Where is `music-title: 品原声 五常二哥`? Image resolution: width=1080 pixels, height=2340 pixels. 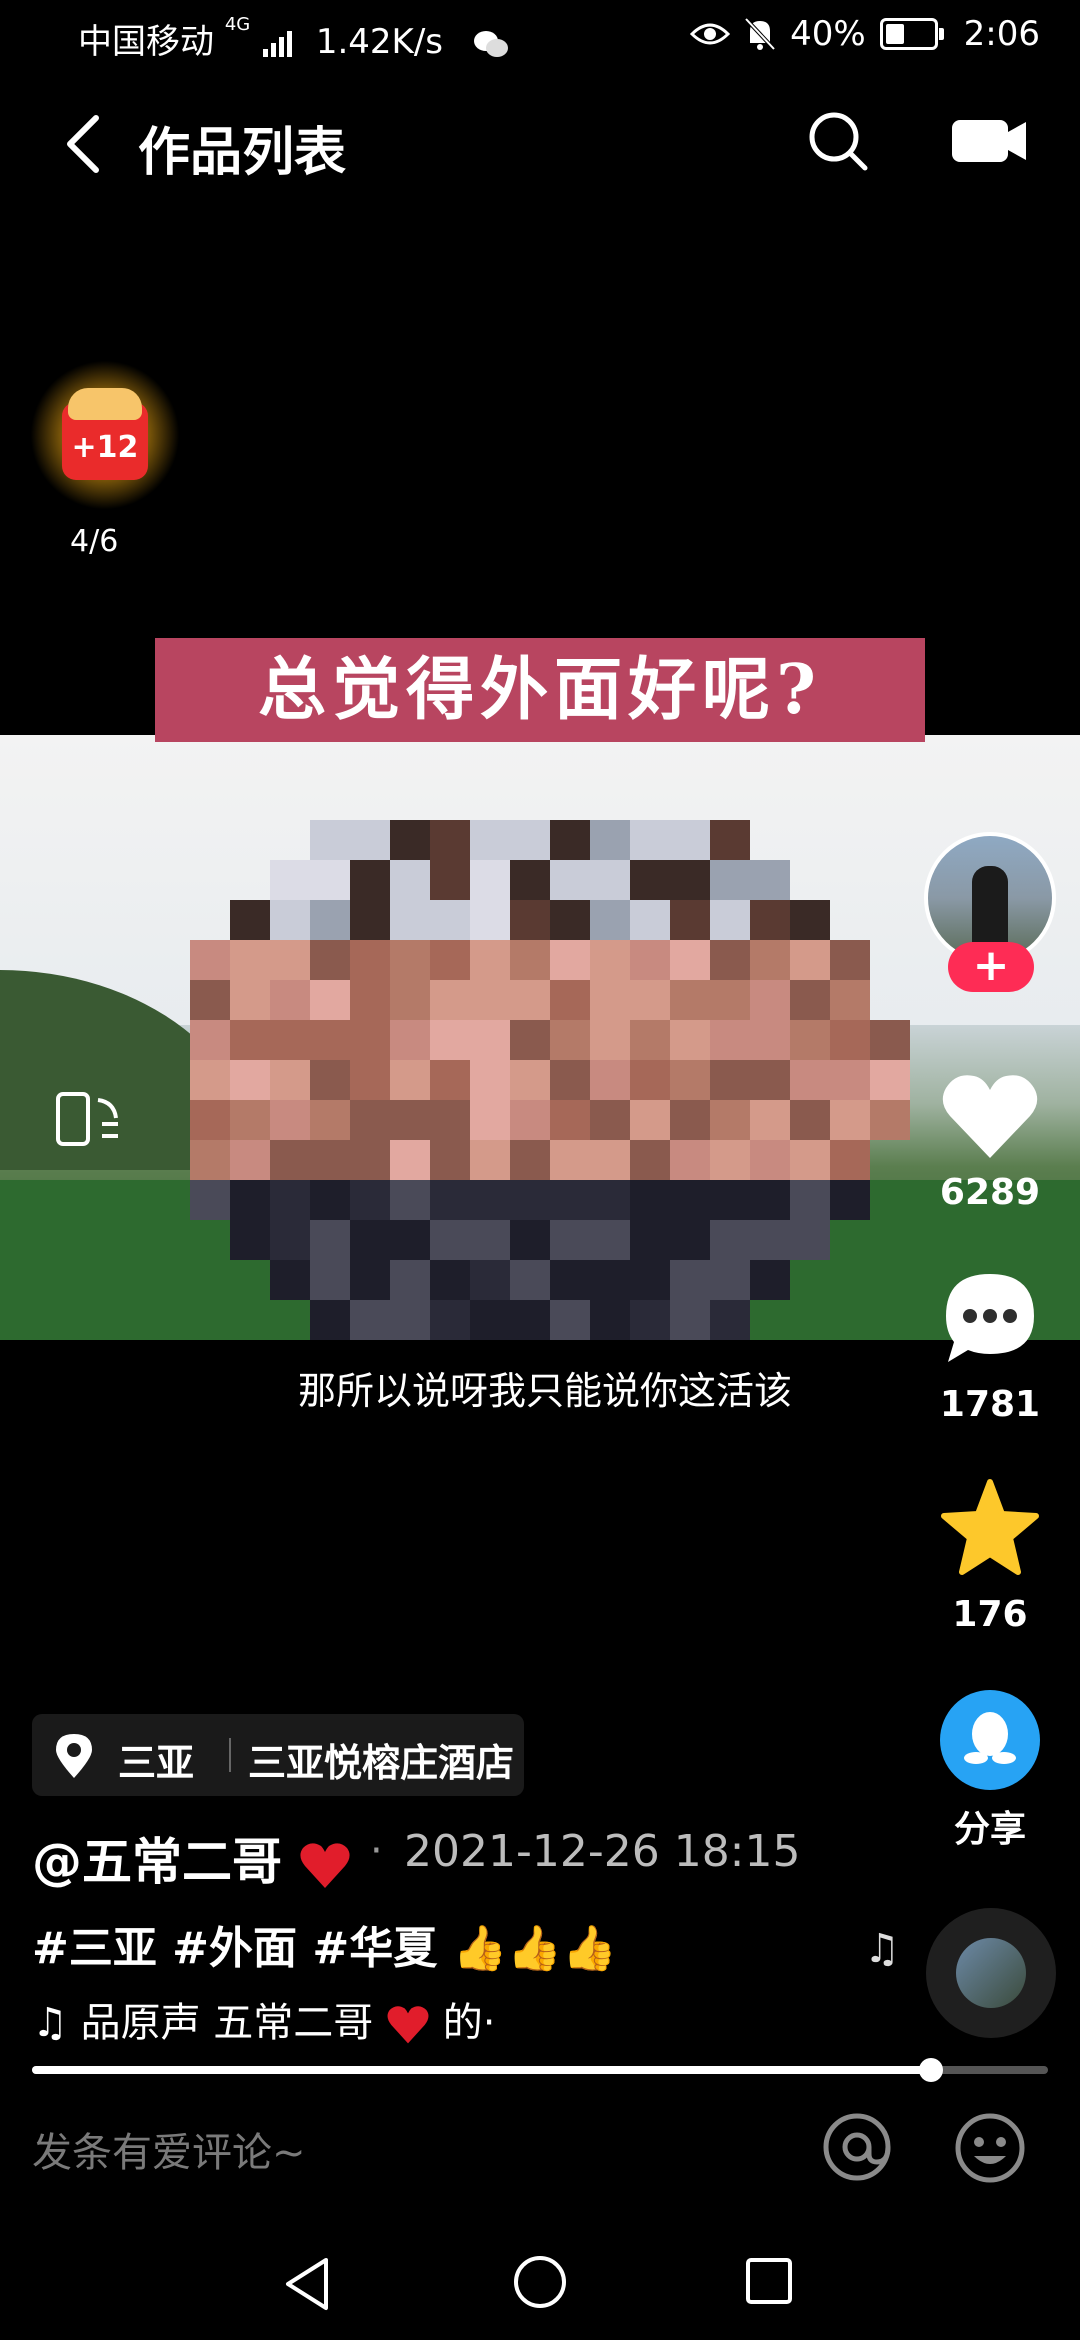 music-title: 品原声 五常二哥 is located at coordinates (227, 2023).